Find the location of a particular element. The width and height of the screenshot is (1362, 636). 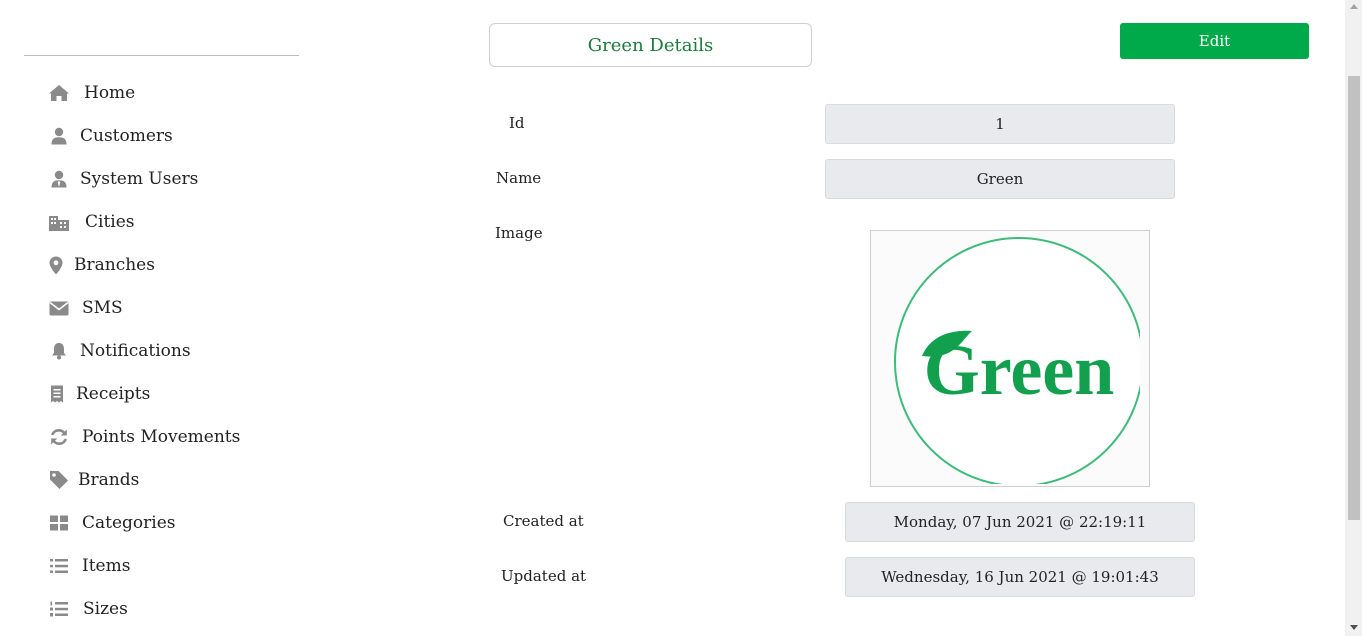

sidebar-item-categories: Categories is located at coordinates (112, 523).